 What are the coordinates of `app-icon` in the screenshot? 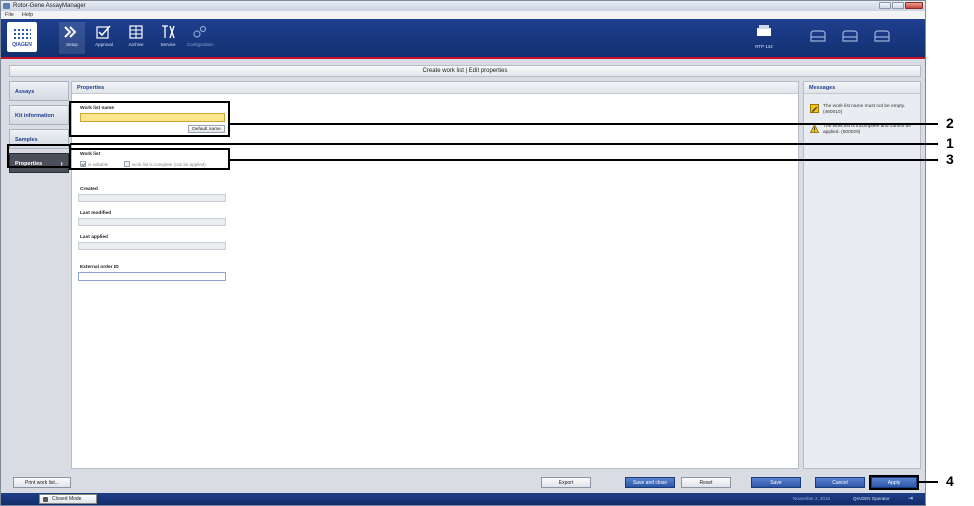 It's located at (6, 6).